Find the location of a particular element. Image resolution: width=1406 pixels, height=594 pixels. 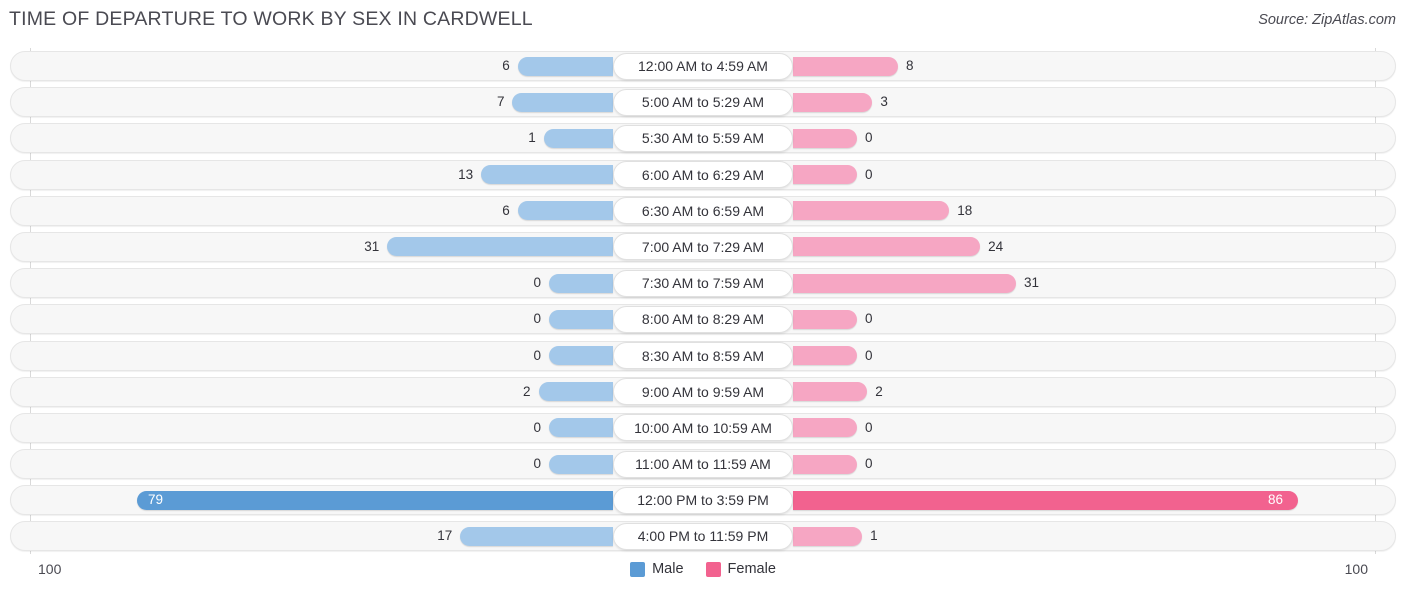

category-label: 6:00 AM to 6:29 AM is located at coordinates (703, 174).